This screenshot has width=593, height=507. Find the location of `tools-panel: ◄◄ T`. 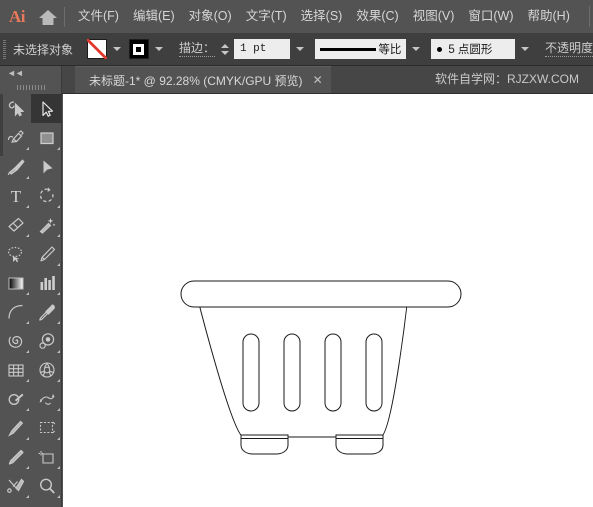

tools-panel: ◄◄ T is located at coordinates (31, 286).